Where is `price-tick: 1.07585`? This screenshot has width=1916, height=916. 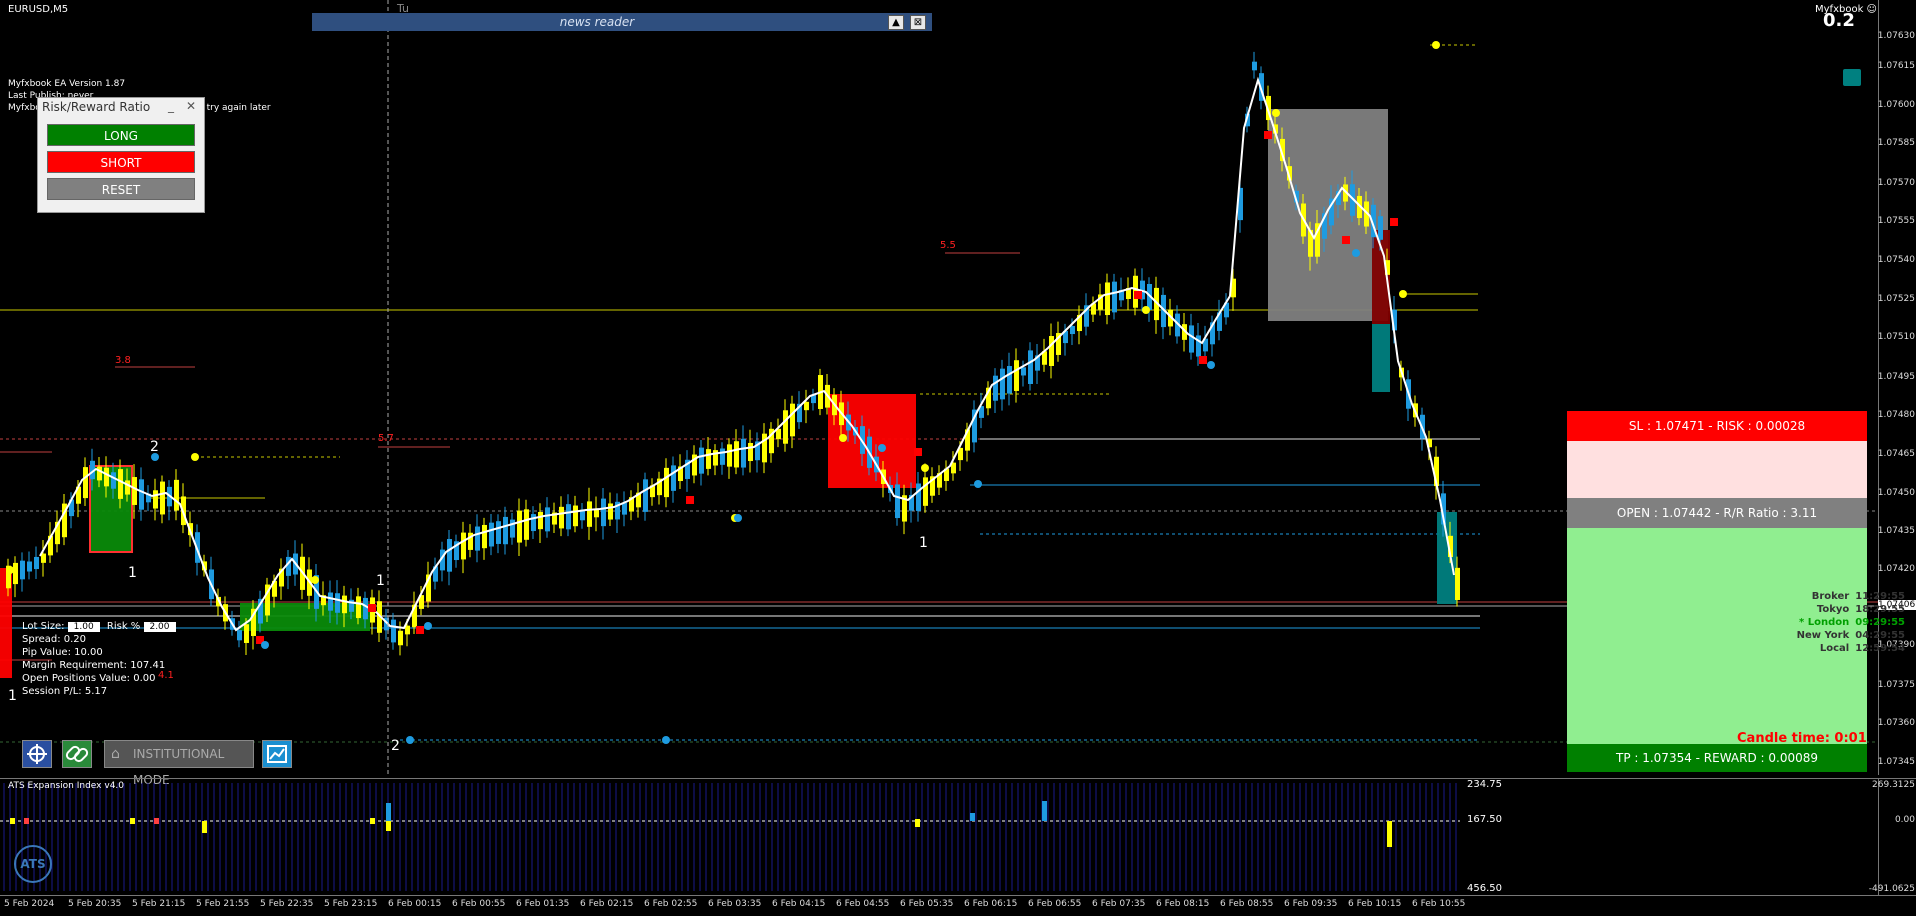 price-tick: 1.07585 is located at coordinates (1896, 143).